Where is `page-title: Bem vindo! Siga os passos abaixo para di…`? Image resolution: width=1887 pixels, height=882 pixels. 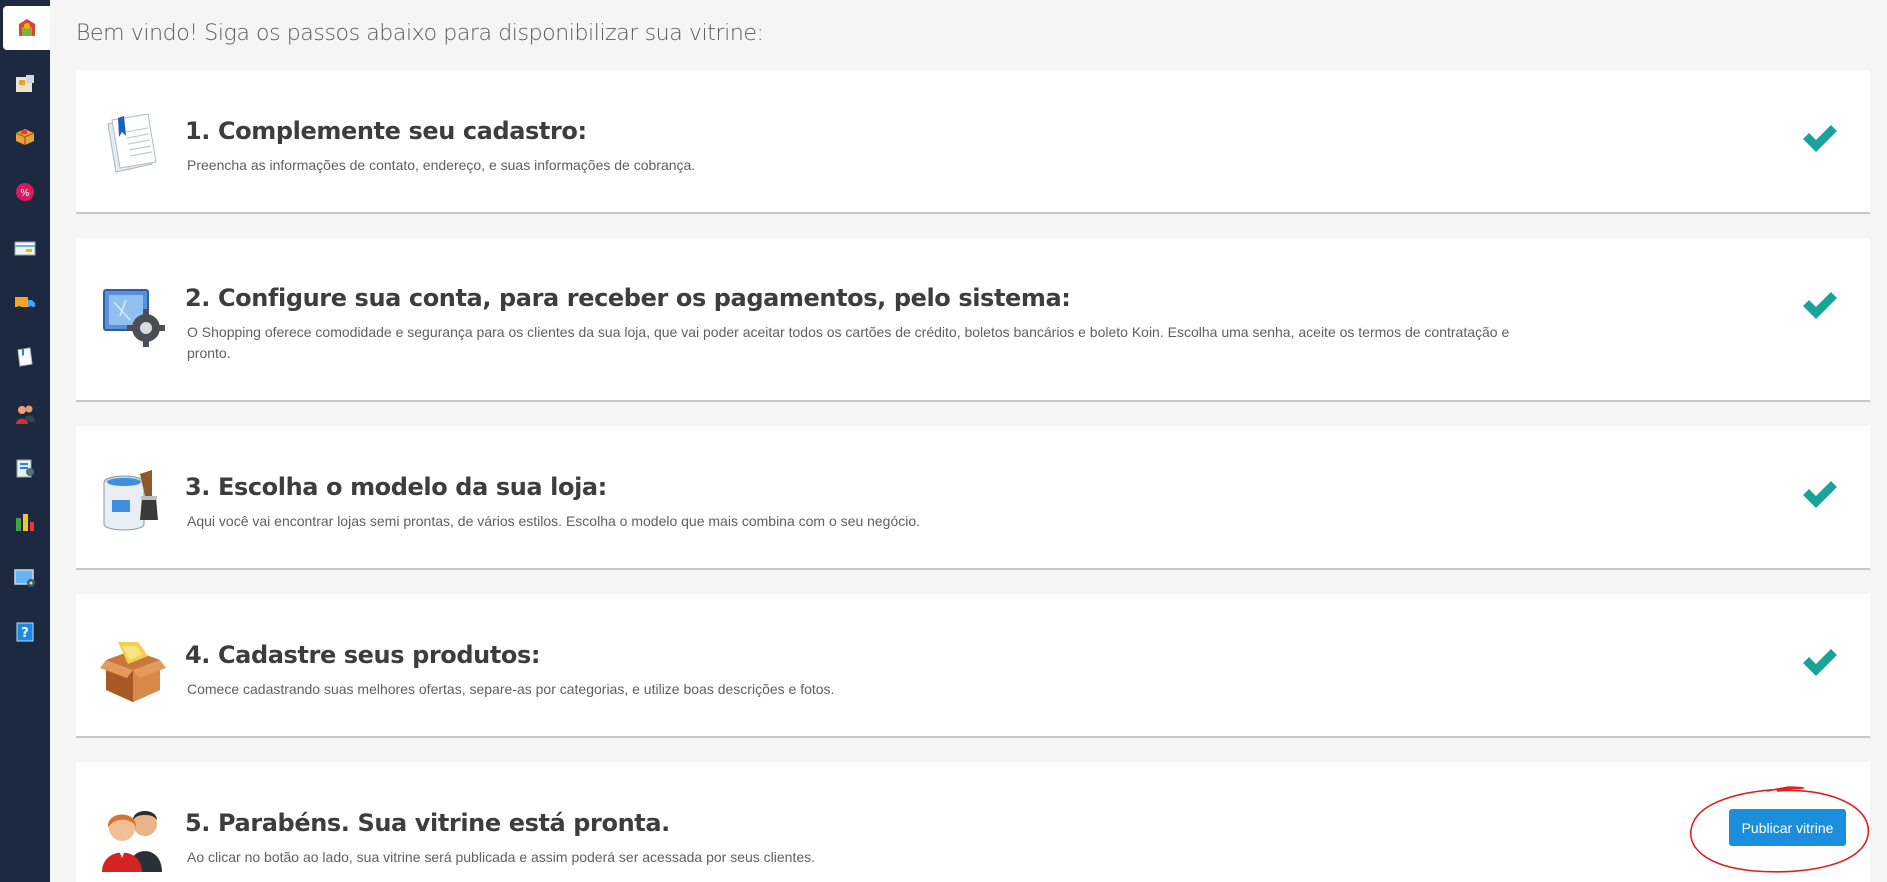 page-title: Bem vindo! Siga os passos abaixo para di… is located at coordinates (420, 33).